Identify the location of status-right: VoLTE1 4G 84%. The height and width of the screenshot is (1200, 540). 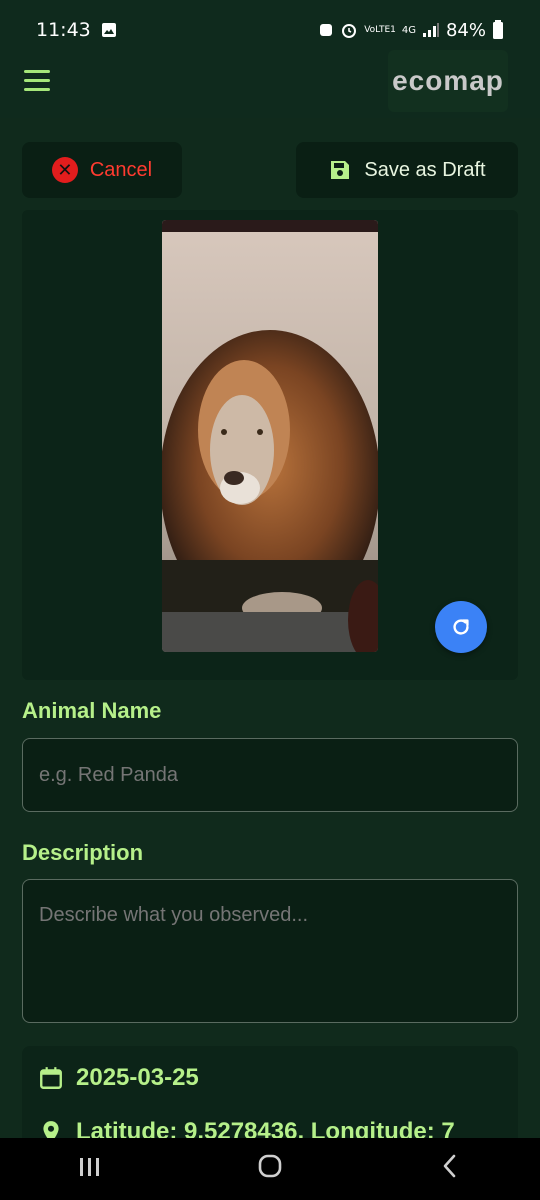
(411, 30).